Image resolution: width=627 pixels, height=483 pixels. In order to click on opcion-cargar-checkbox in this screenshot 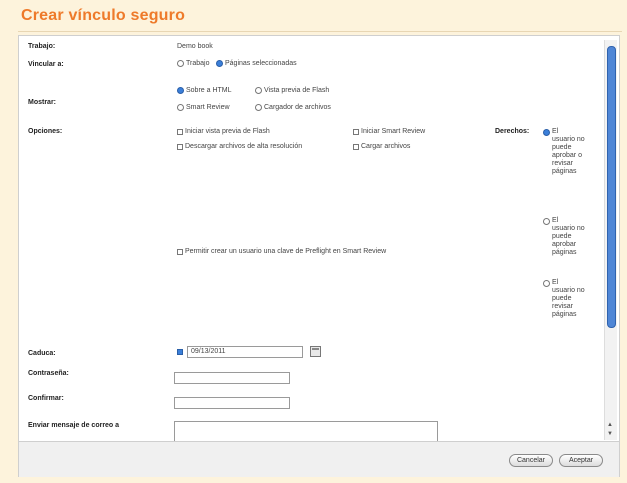, I will do `click(356, 146)`.